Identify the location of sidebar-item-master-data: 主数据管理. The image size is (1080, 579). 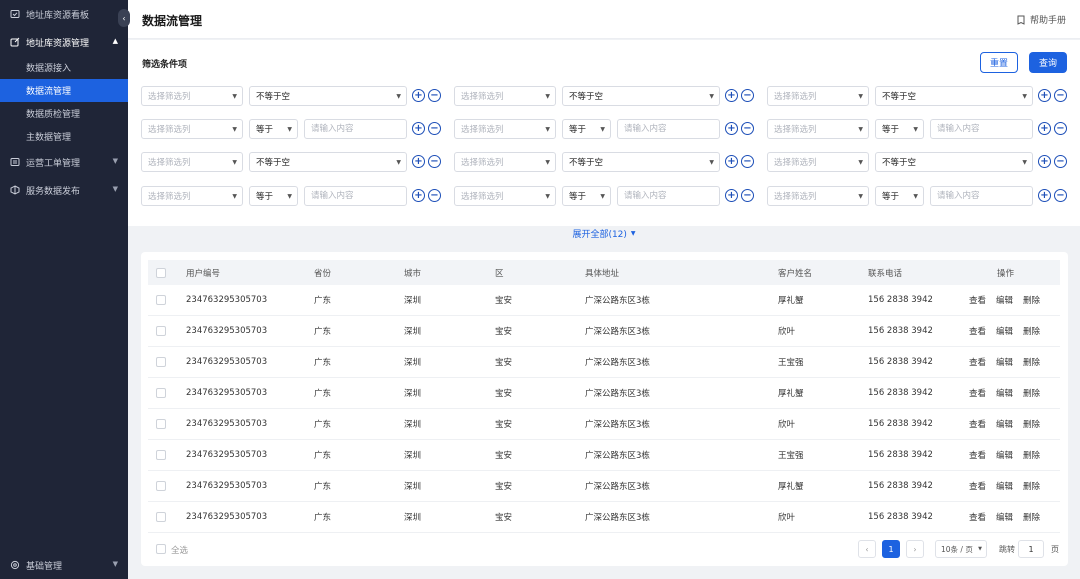
(64, 136).